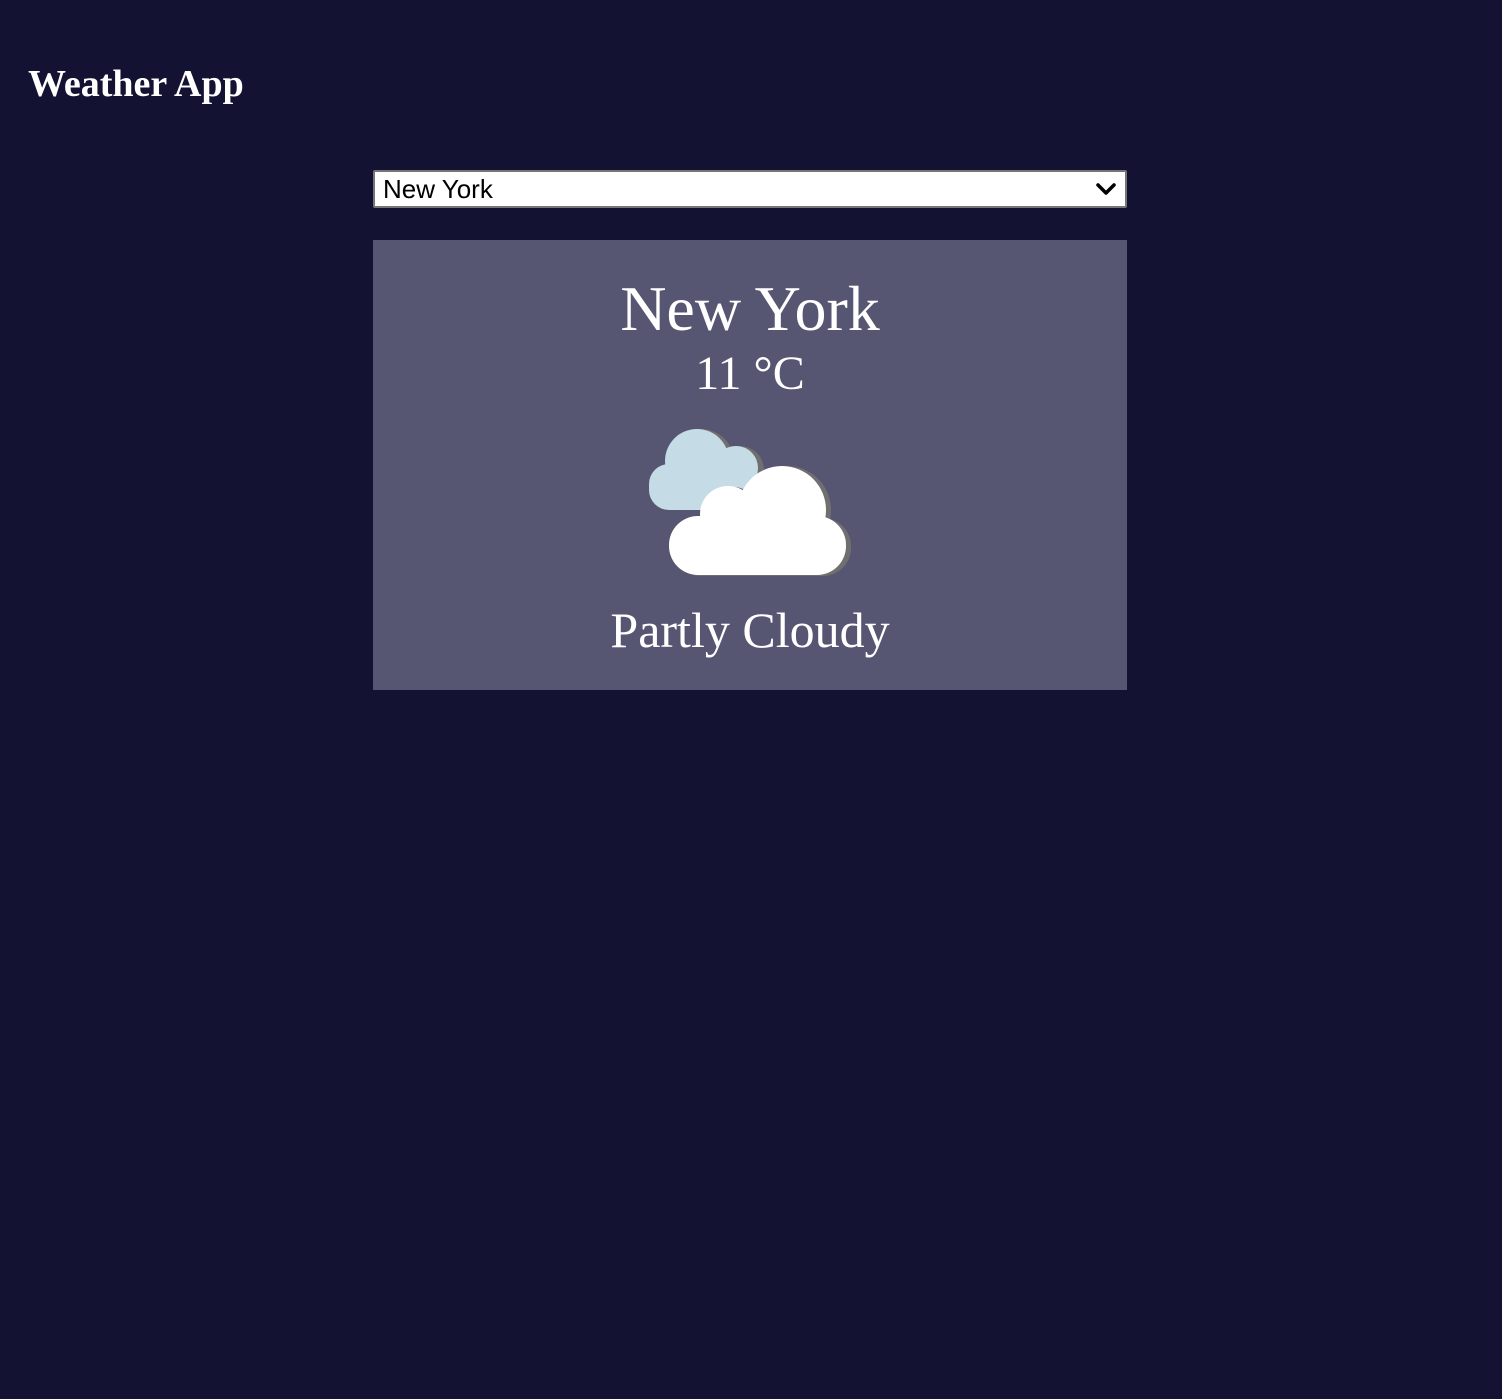 Image resolution: width=1502 pixels, height=1399 pixels. I want to click on city-select-value: New York, so click(438, 189).